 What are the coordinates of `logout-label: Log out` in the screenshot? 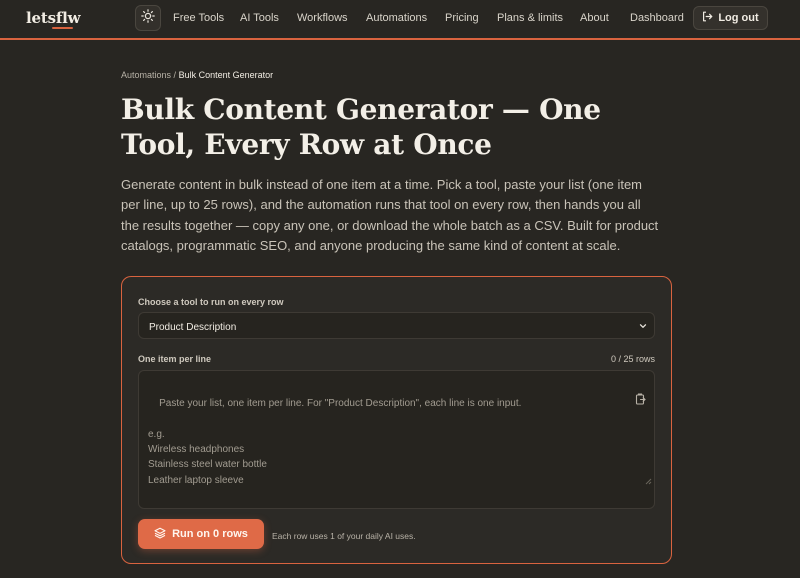 It's located at (738, 18).